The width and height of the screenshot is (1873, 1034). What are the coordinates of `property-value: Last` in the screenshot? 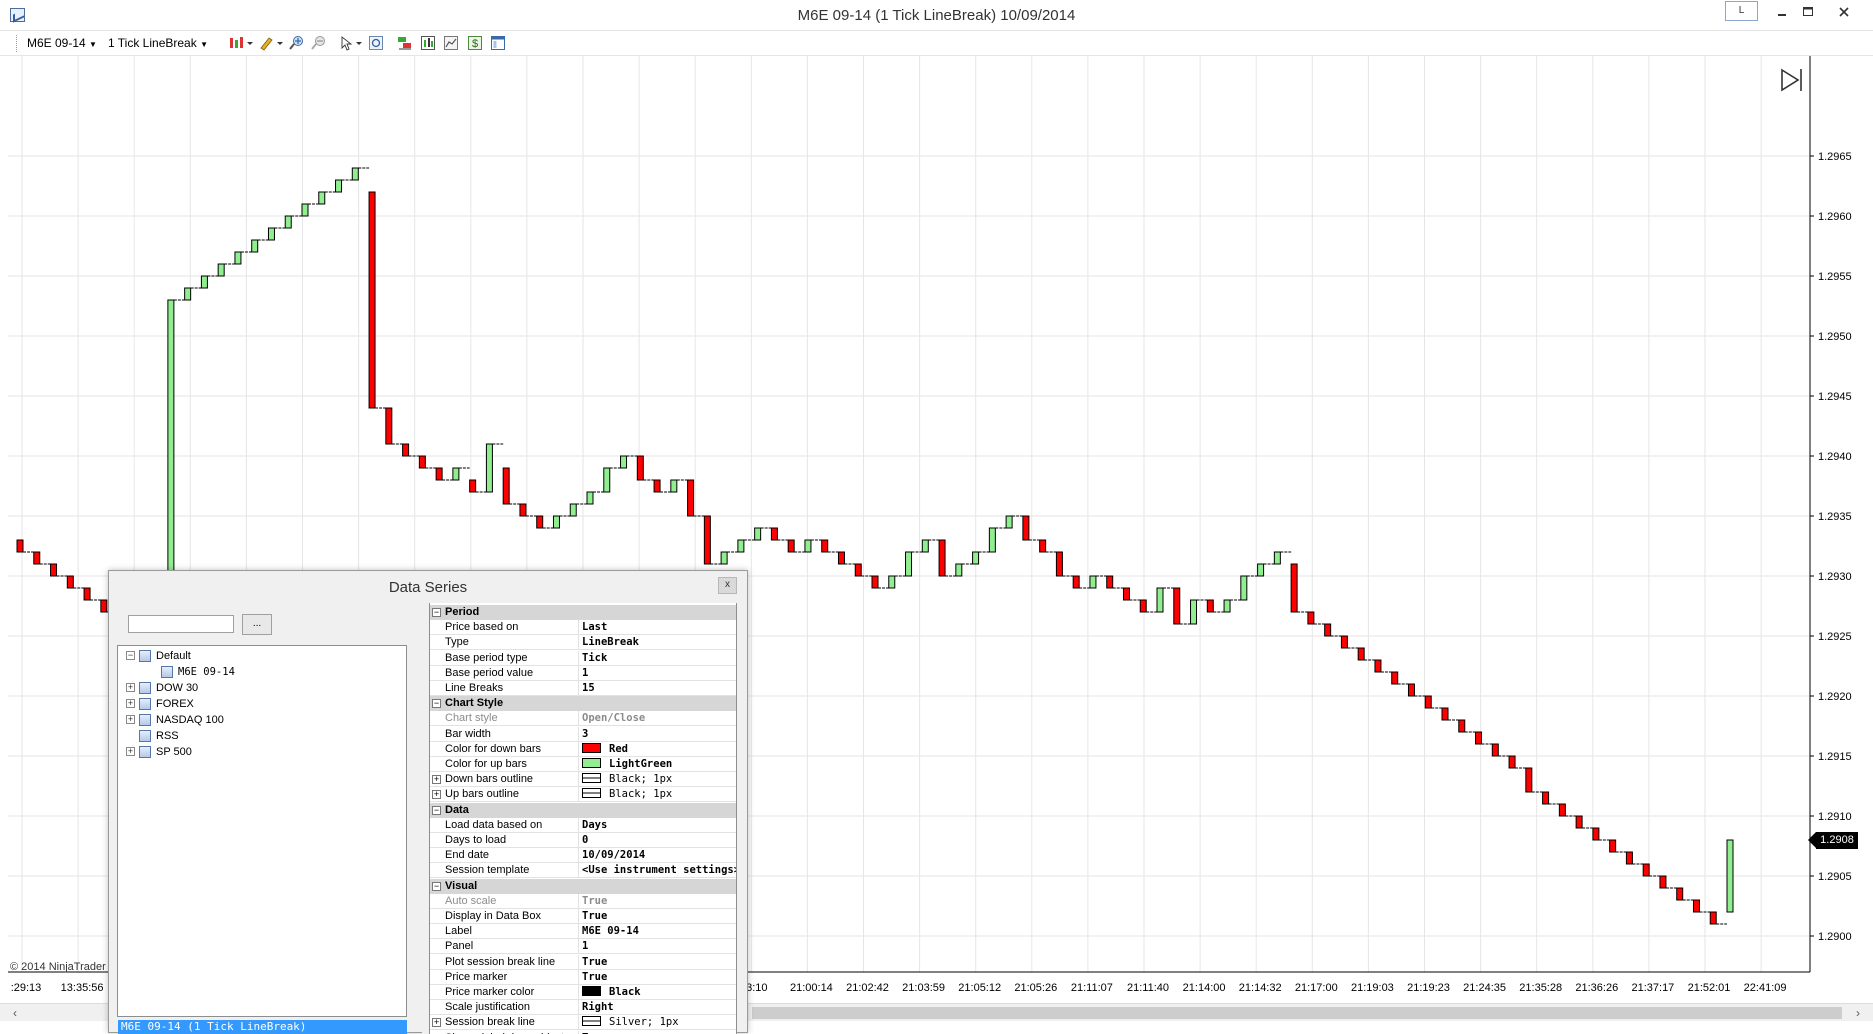 It's located at (657, 628).